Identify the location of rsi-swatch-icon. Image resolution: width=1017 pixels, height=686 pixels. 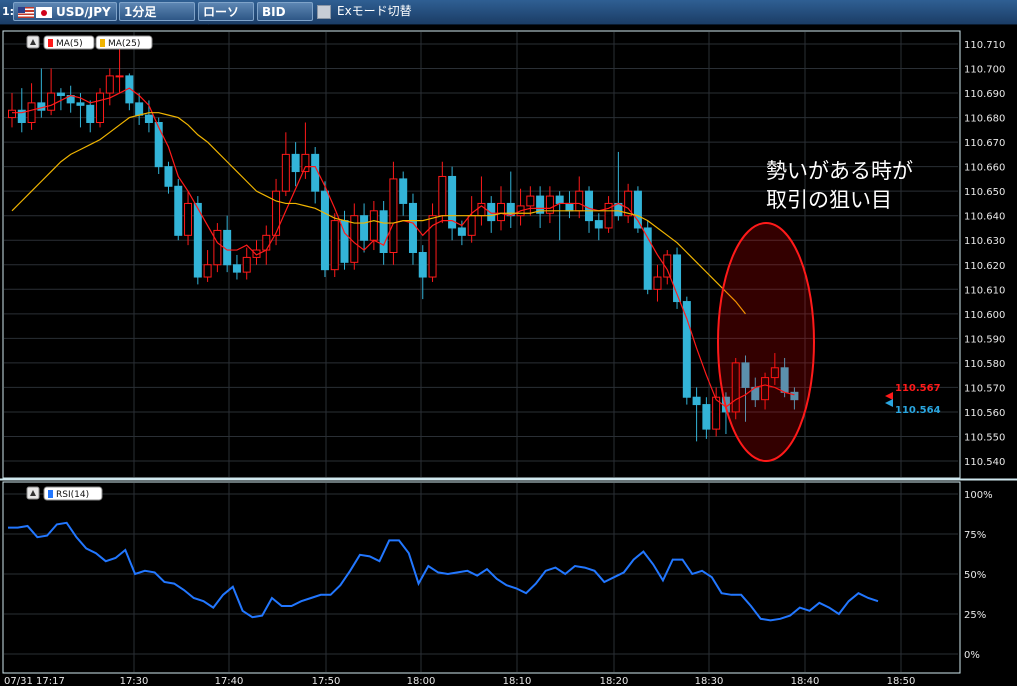
(50, 494).